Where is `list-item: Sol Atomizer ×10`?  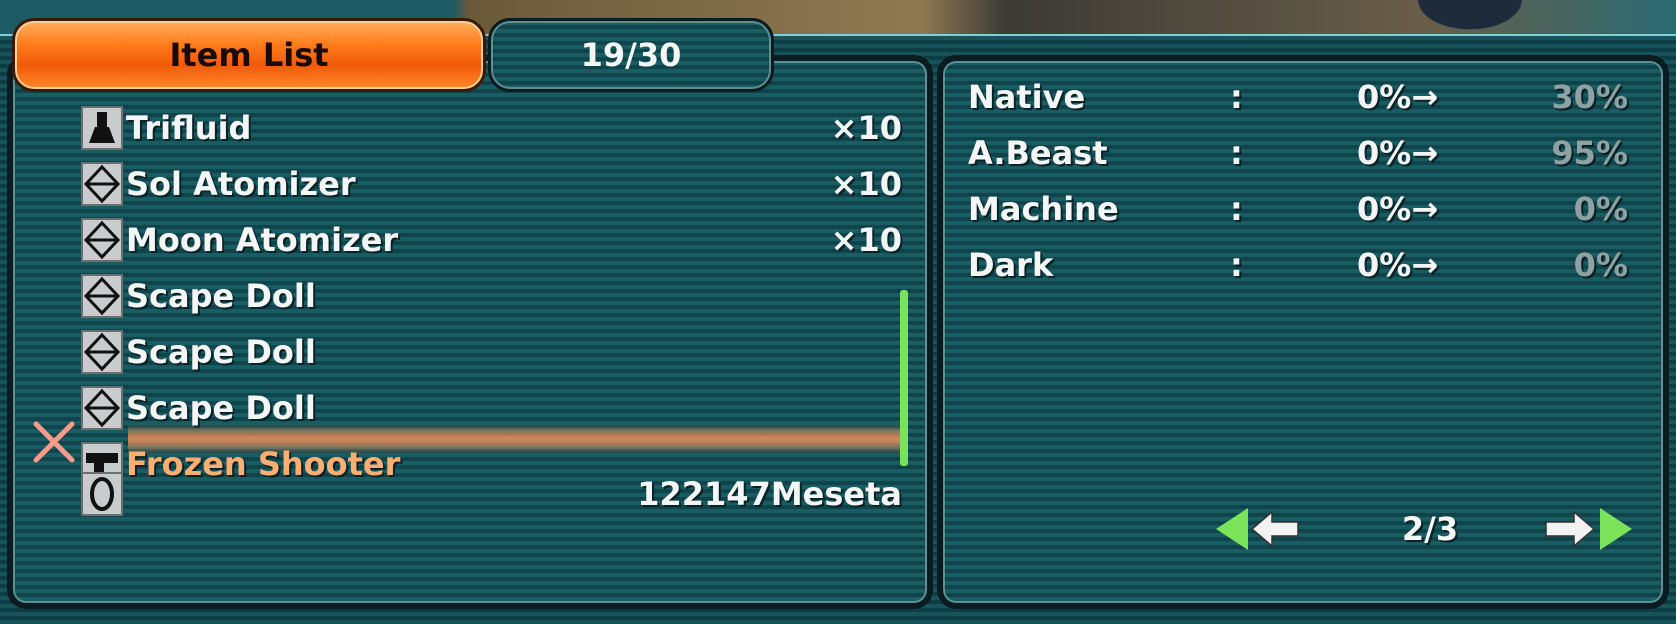
list-item: Sol Atomizer ×10 is located at coordinates (491, 184).